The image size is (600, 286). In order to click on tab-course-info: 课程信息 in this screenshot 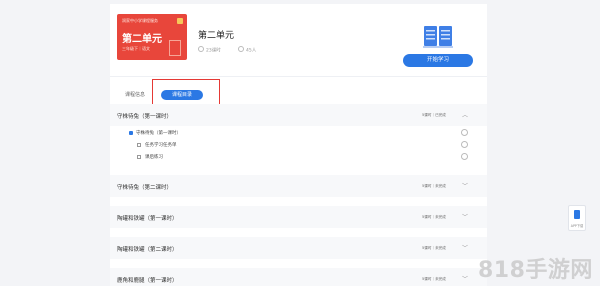, I will do `click(135, 94)`.